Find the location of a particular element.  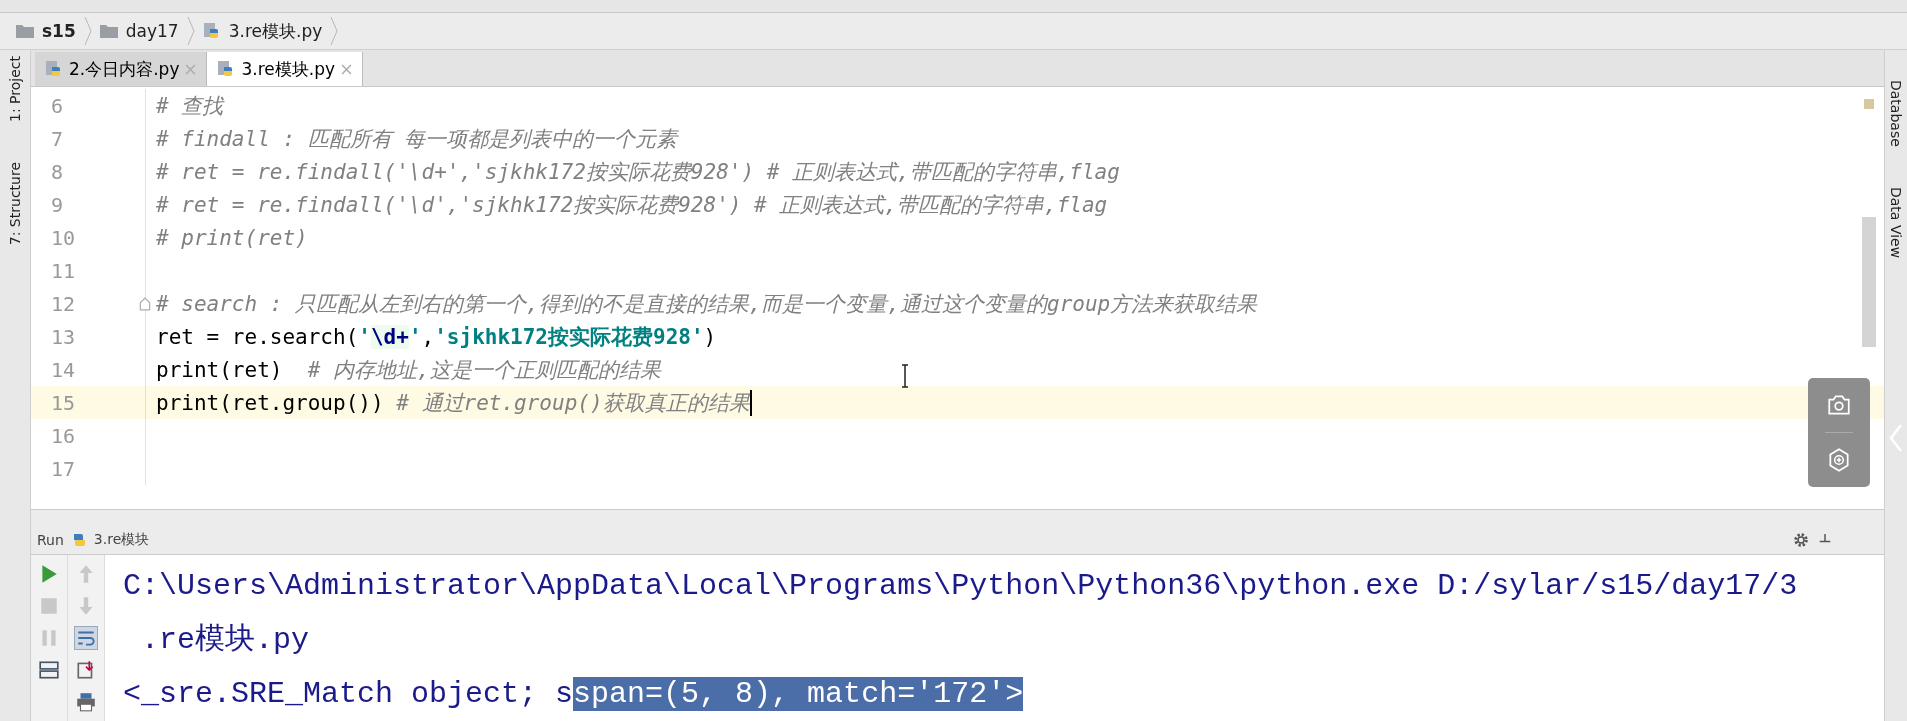

breadcrumb: s15 is located at coordinates (59, 31).